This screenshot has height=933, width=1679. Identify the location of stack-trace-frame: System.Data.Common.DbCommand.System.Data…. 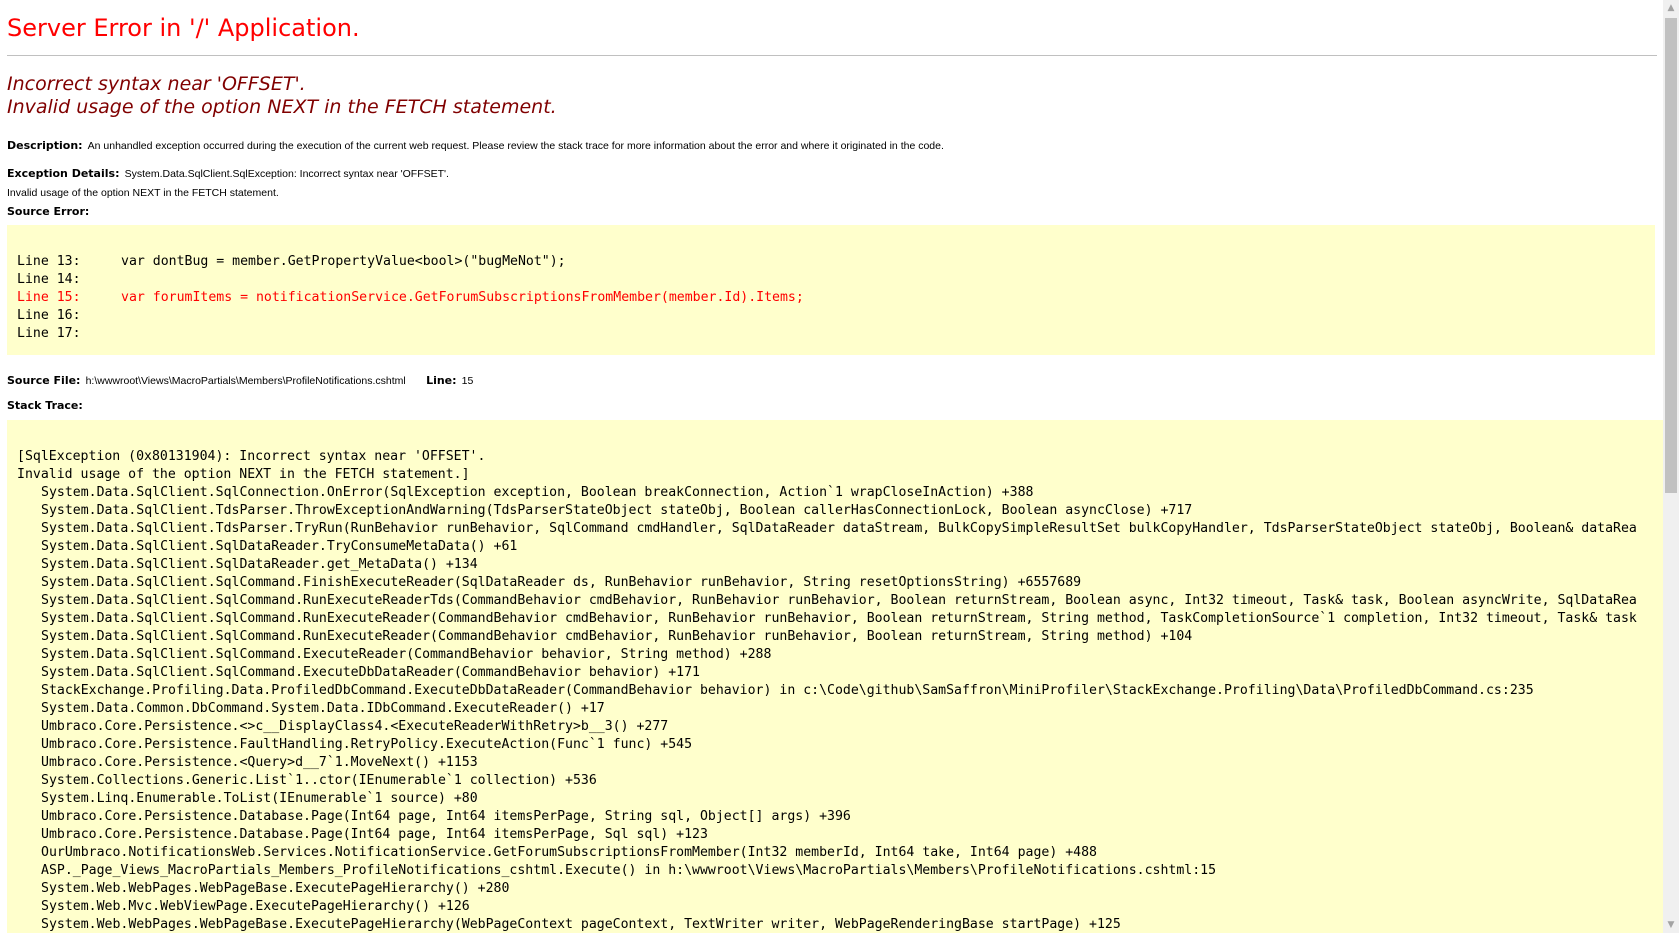
(323, 708).